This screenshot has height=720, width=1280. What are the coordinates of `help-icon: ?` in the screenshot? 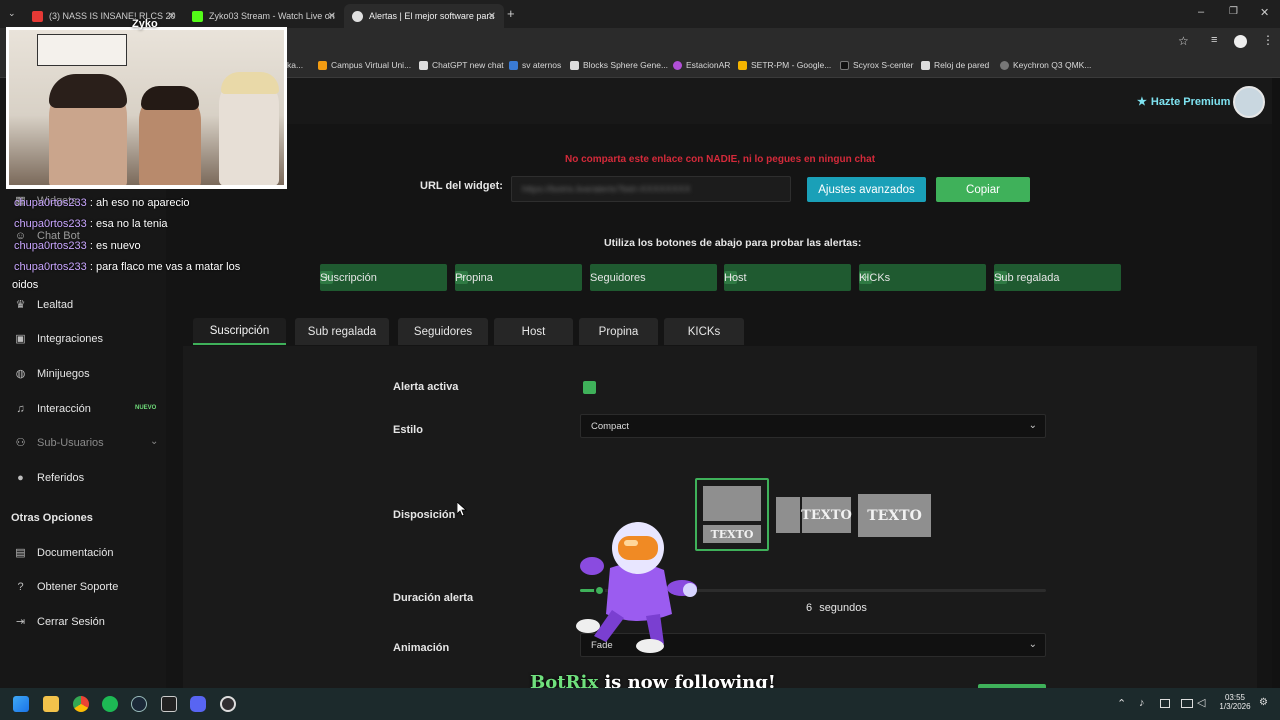 It's located at (20, 586).